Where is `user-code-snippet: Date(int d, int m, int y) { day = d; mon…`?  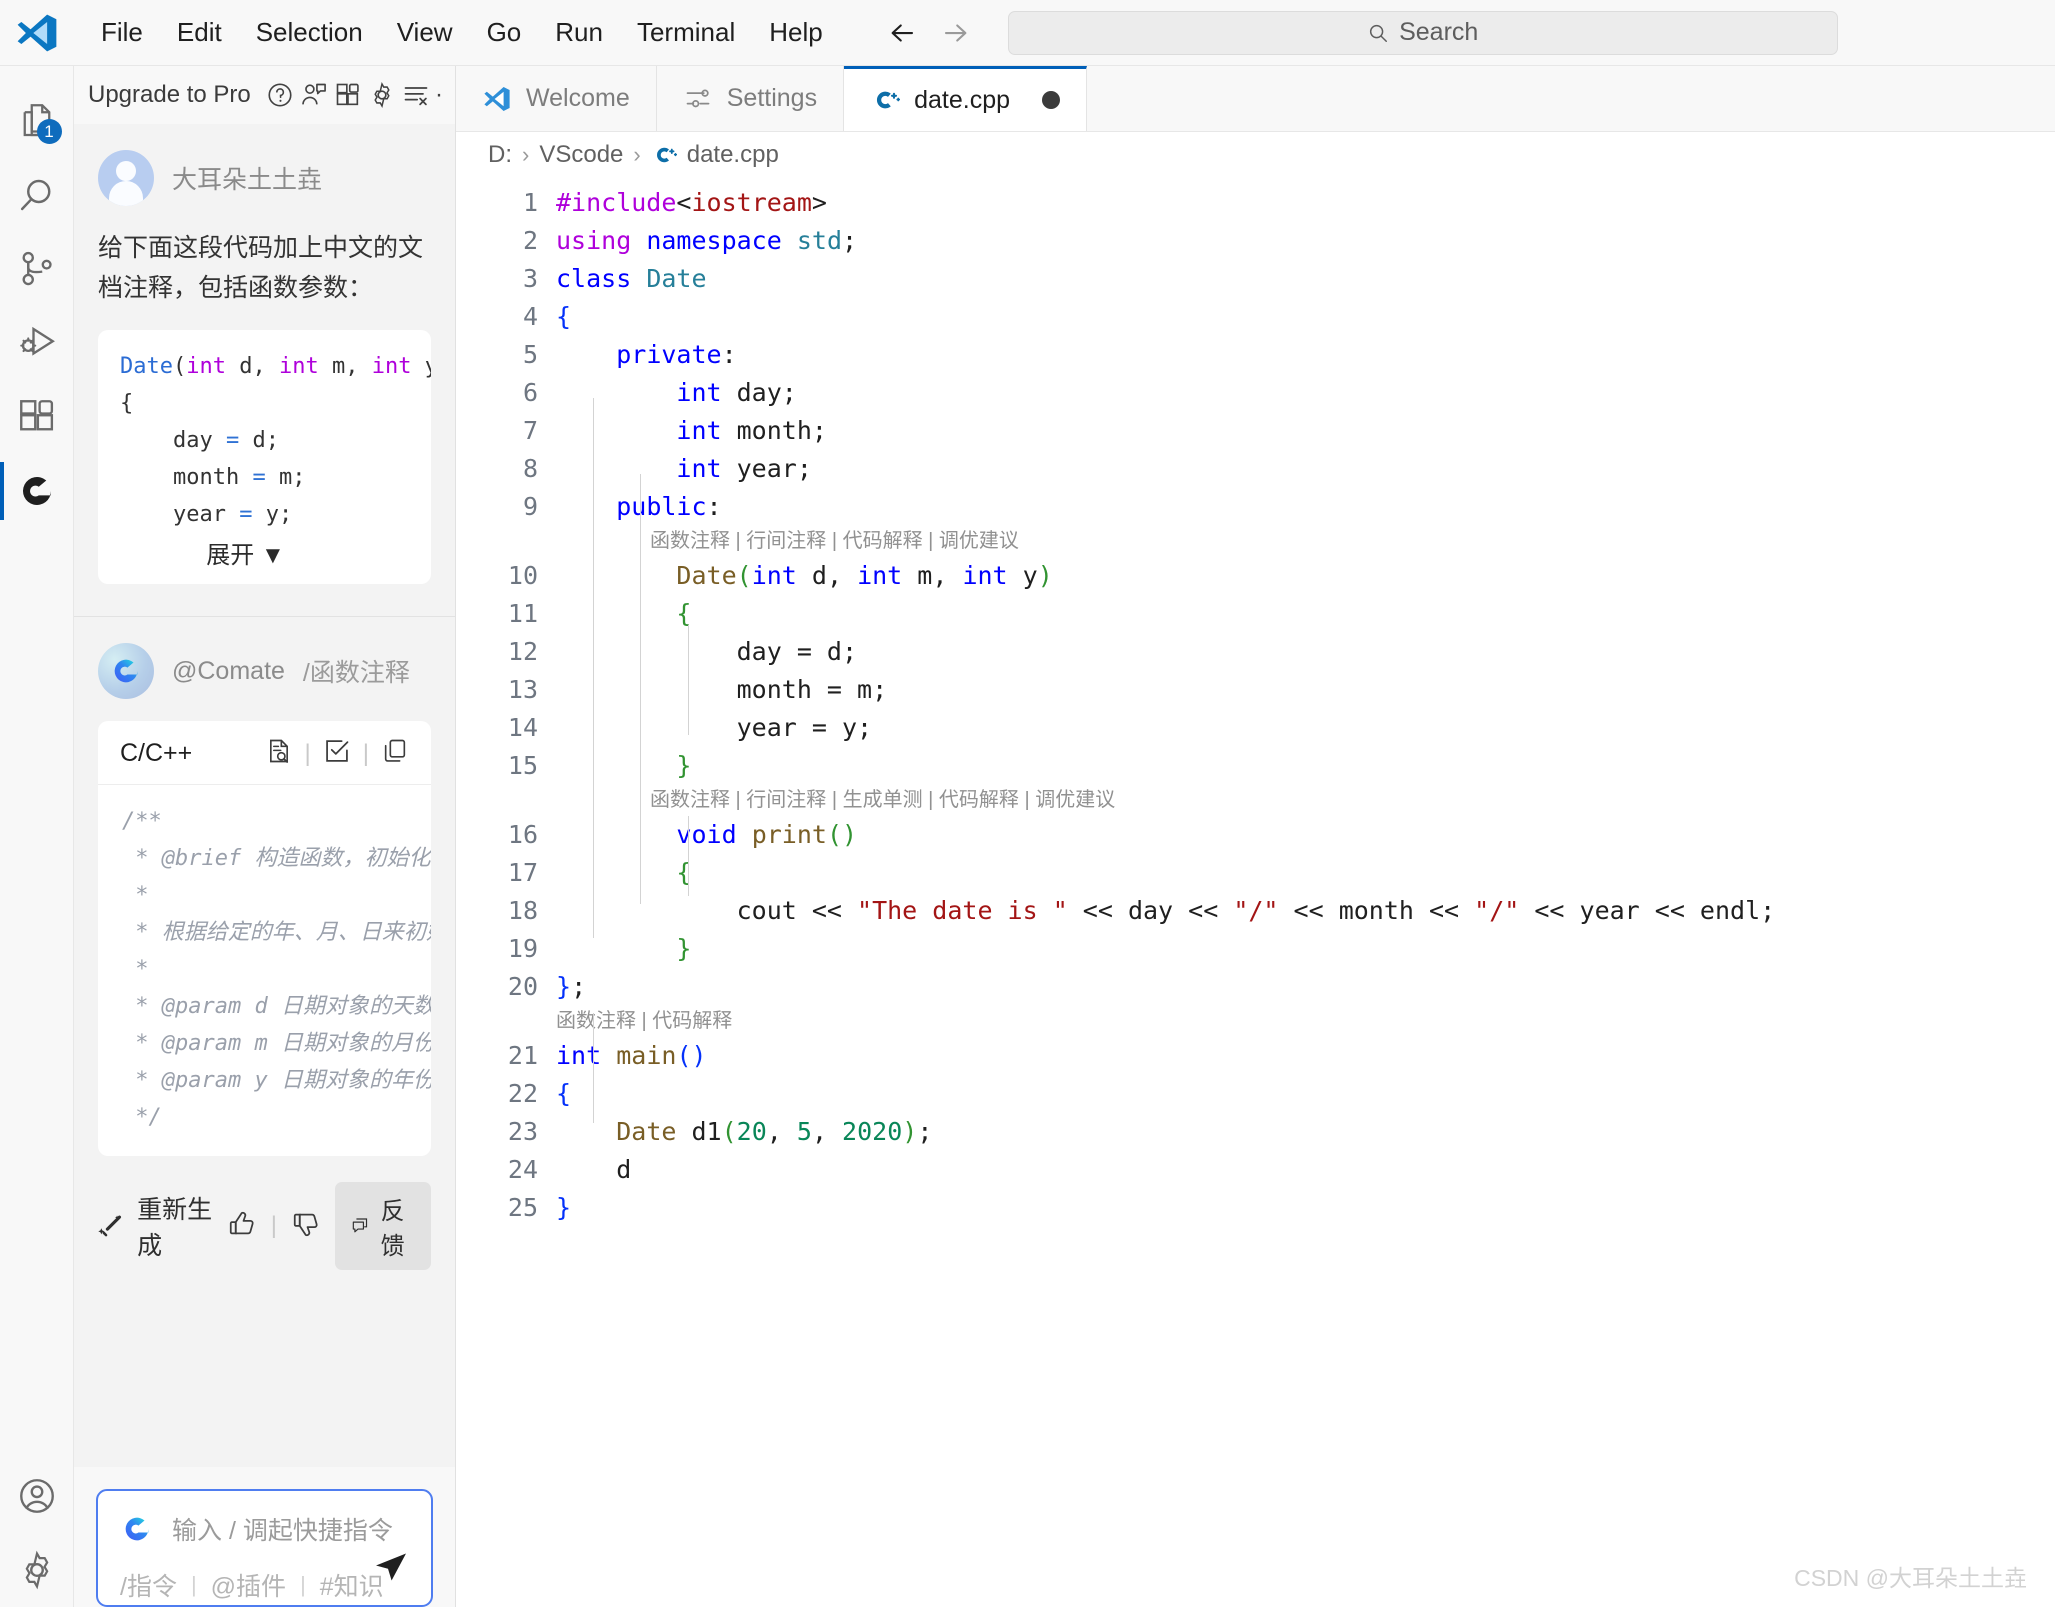
user-code-snippet: Date(int d, int m, int y) { day = d; mon… is located at coordinates (264, 457).